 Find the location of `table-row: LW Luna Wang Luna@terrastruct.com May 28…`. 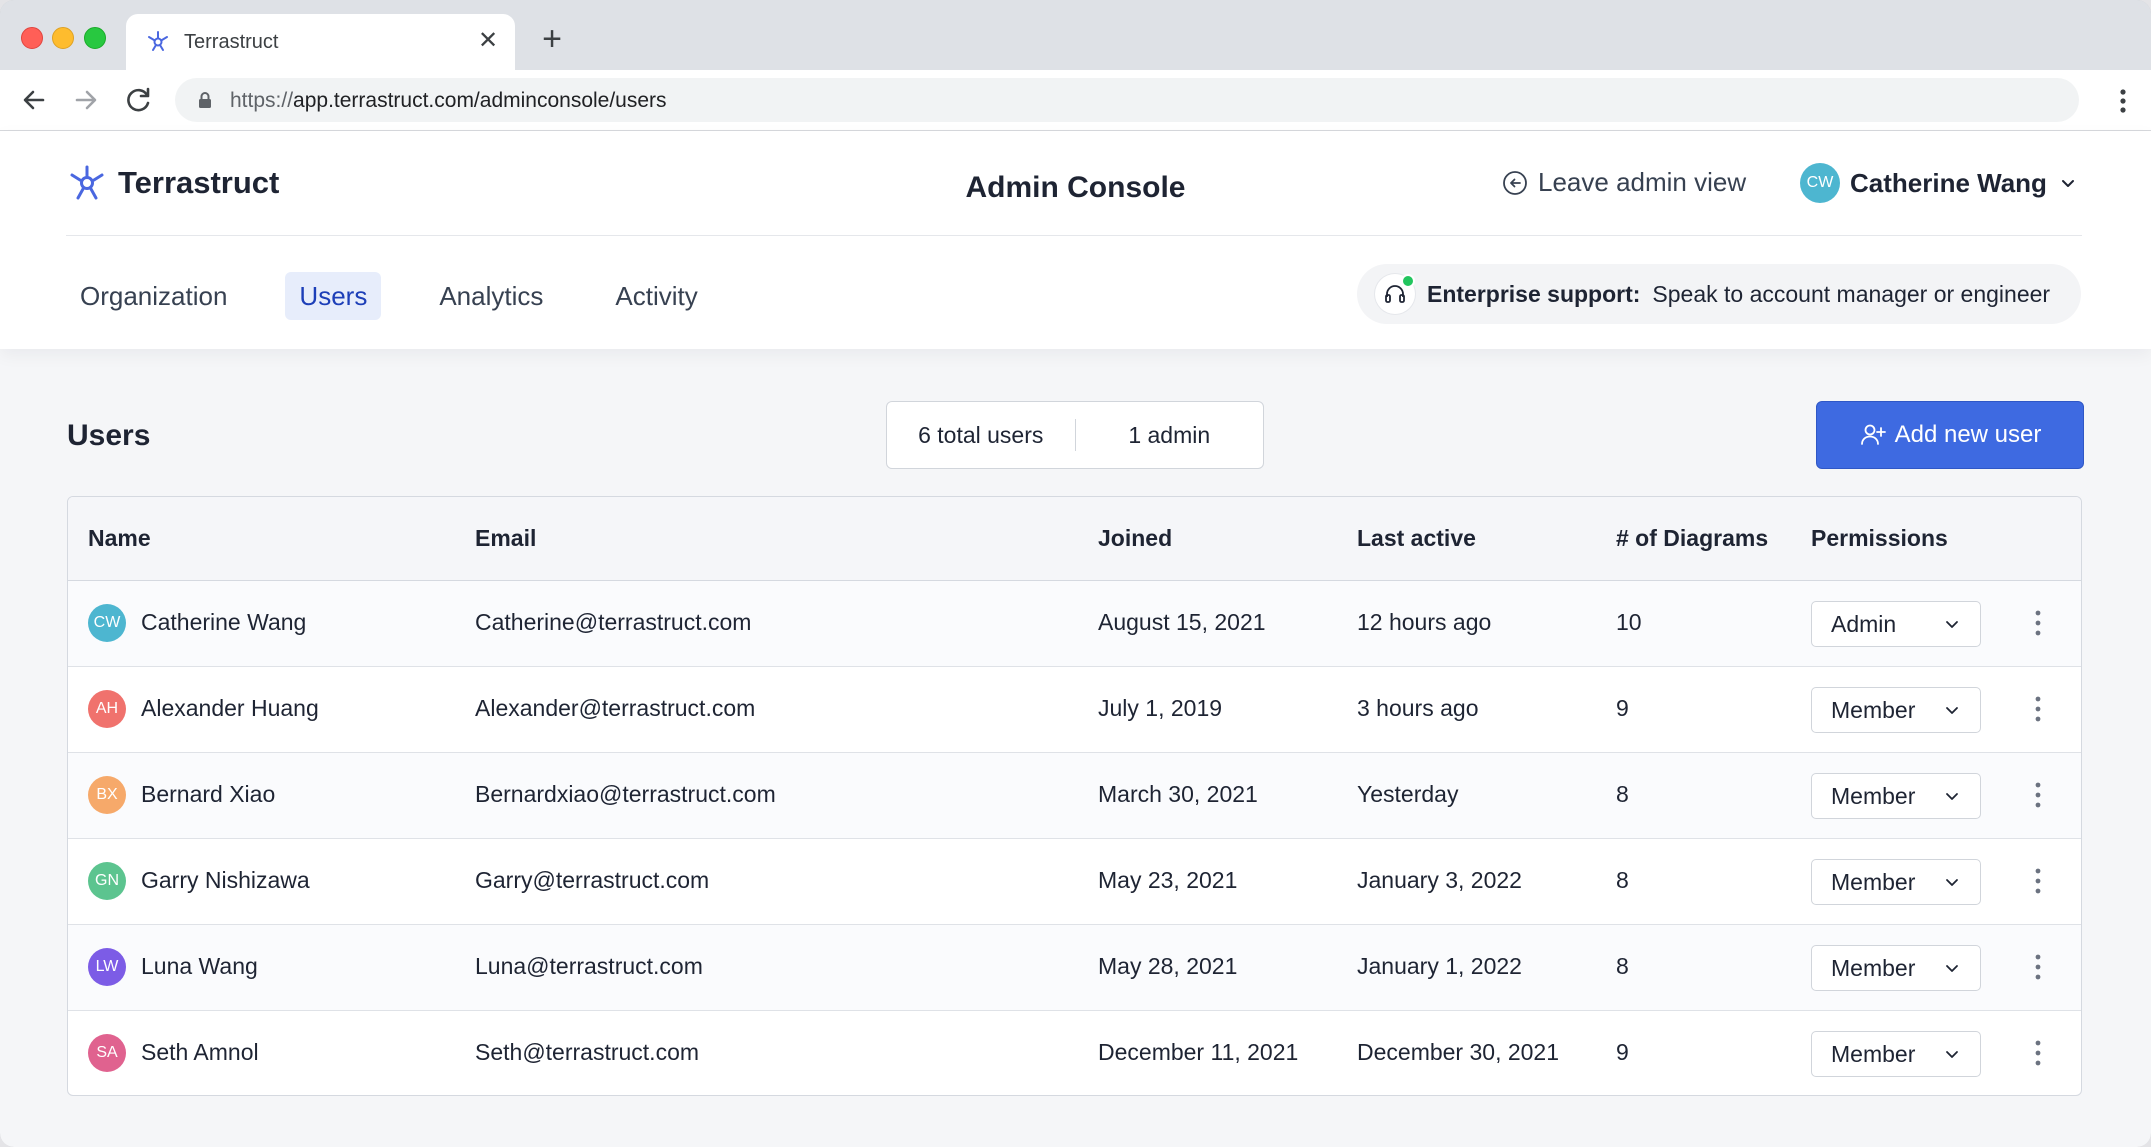

table-row: LW Luna Wang Luna@terrastruct.com May 28… is located at coordinates (1074, 968).